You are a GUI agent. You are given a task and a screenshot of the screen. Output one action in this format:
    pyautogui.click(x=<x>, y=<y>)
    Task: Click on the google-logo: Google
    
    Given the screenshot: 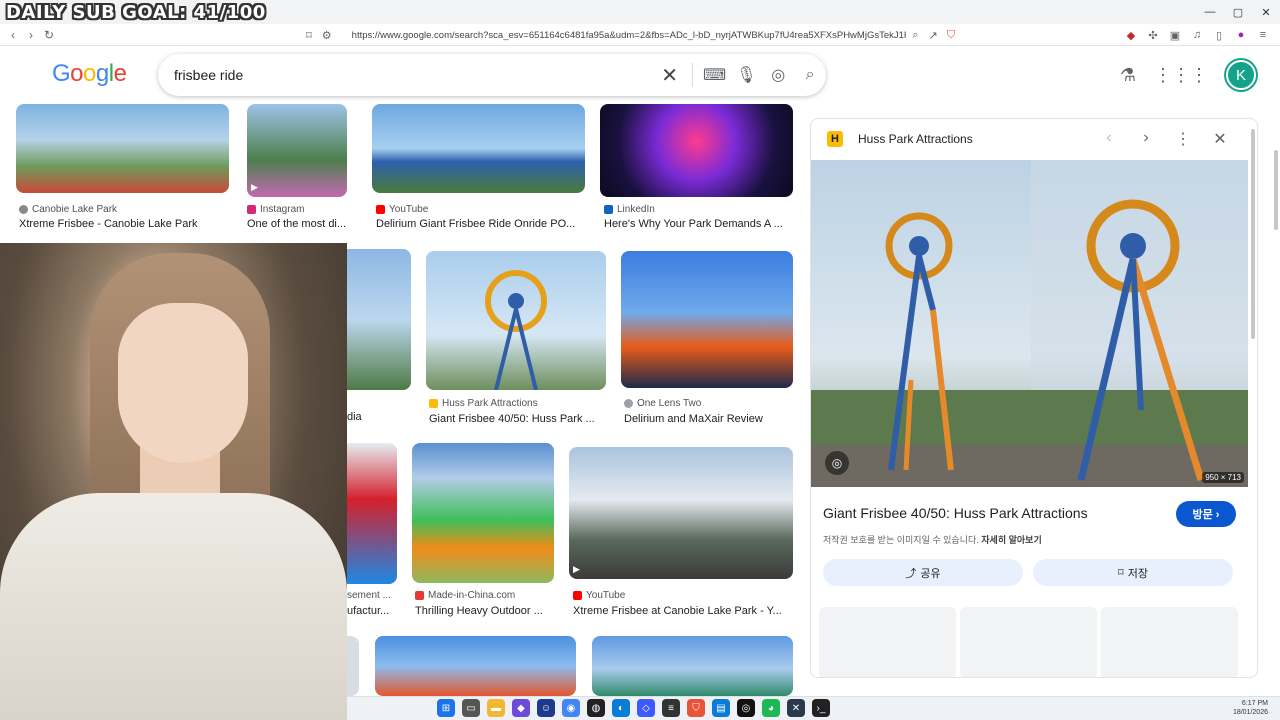 What is the action you would take?
    pyautogui.click(x=89, y=74)
    